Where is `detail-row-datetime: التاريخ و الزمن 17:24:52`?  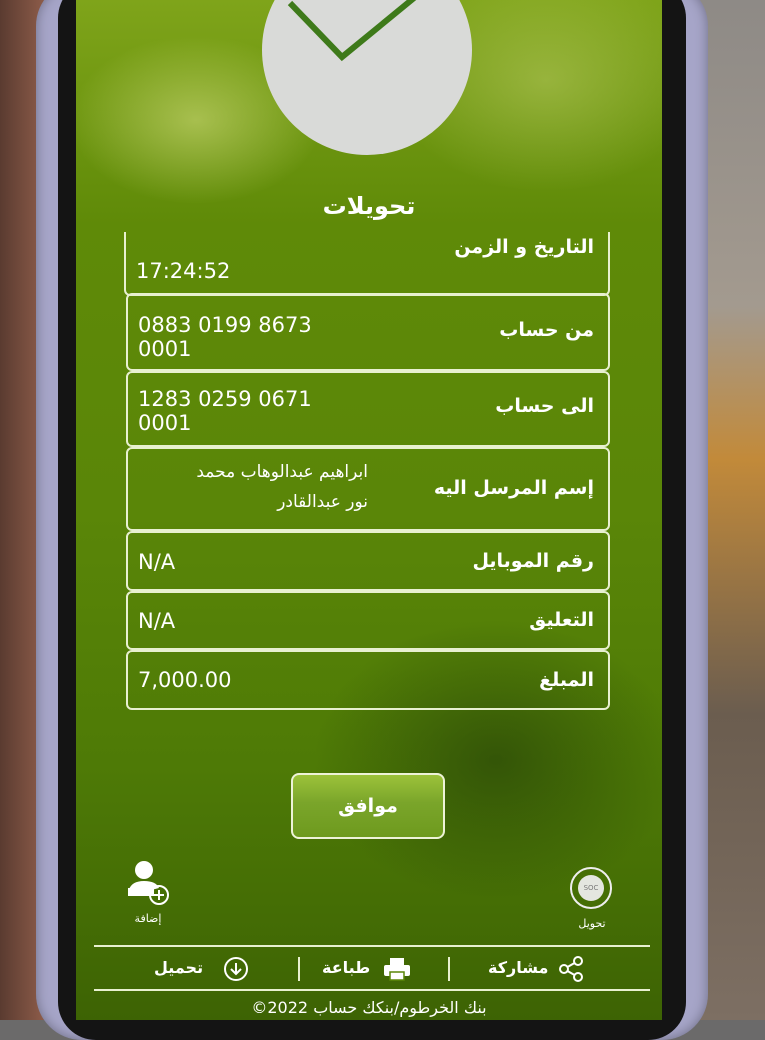
detail-row-datetime: التاريخ و الزمن 17:24:52 is located at coordinates (367, 264).